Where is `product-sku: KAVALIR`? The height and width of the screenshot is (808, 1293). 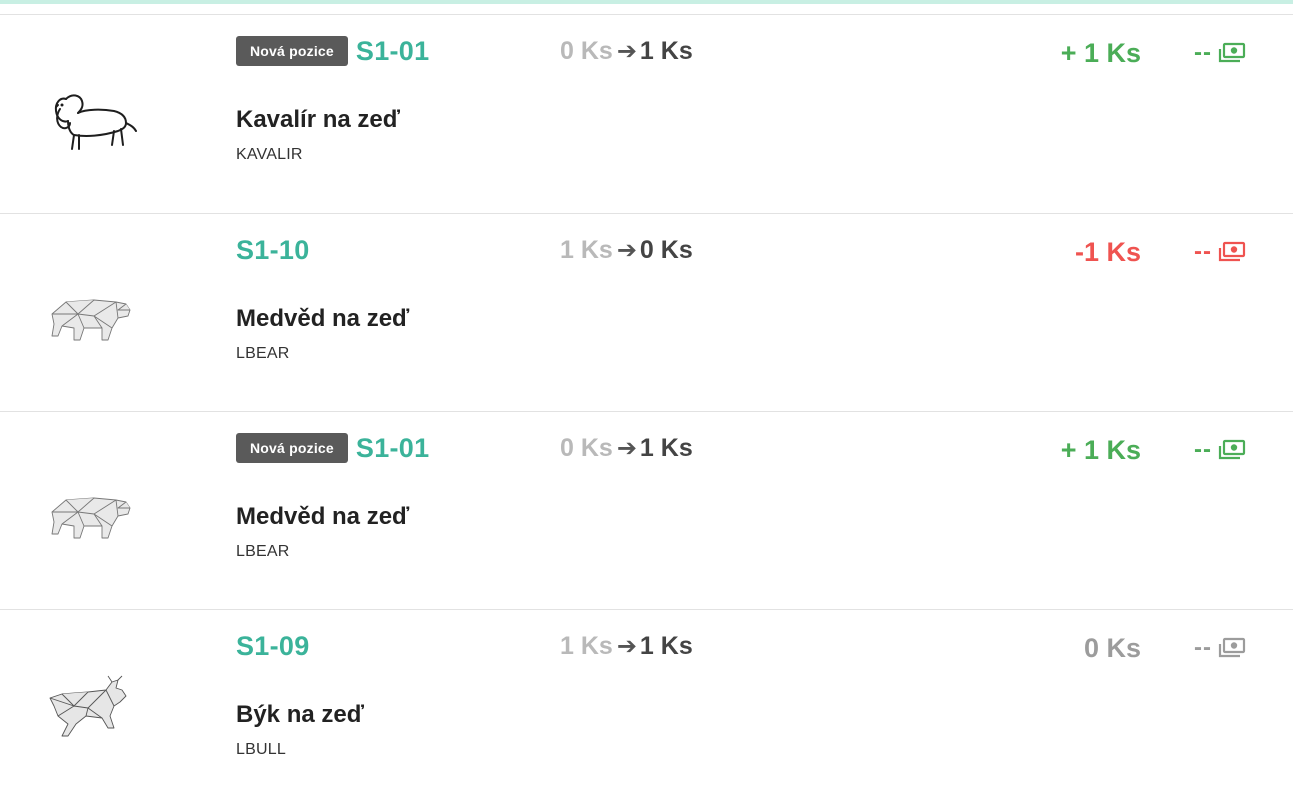
product-sku: KAVALIR is located at coordinates (269, 154).